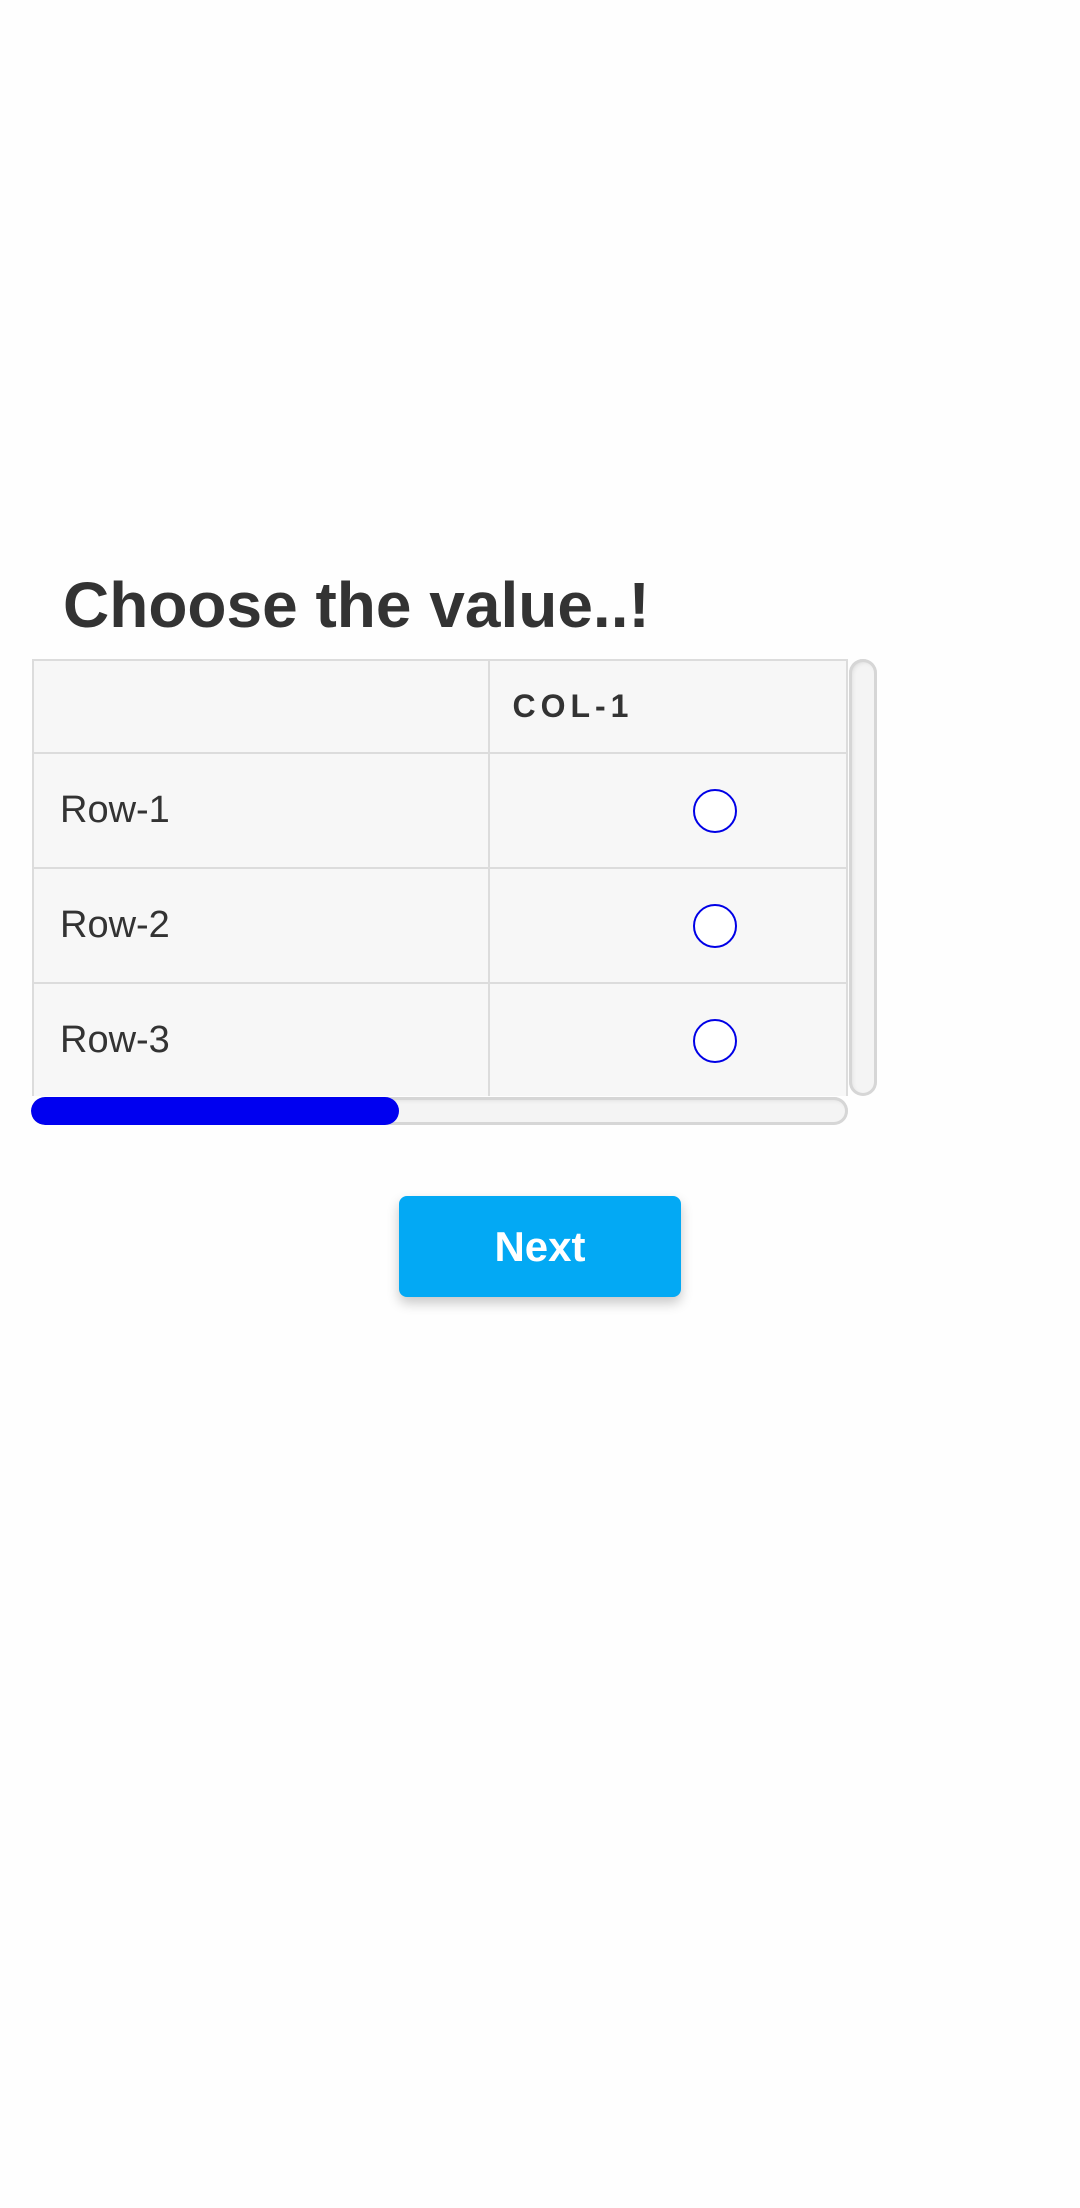 Image resolution: width=1080 pixels, height=2208 pixels. I want to click on table-row: Row-2, so click(440, 925).